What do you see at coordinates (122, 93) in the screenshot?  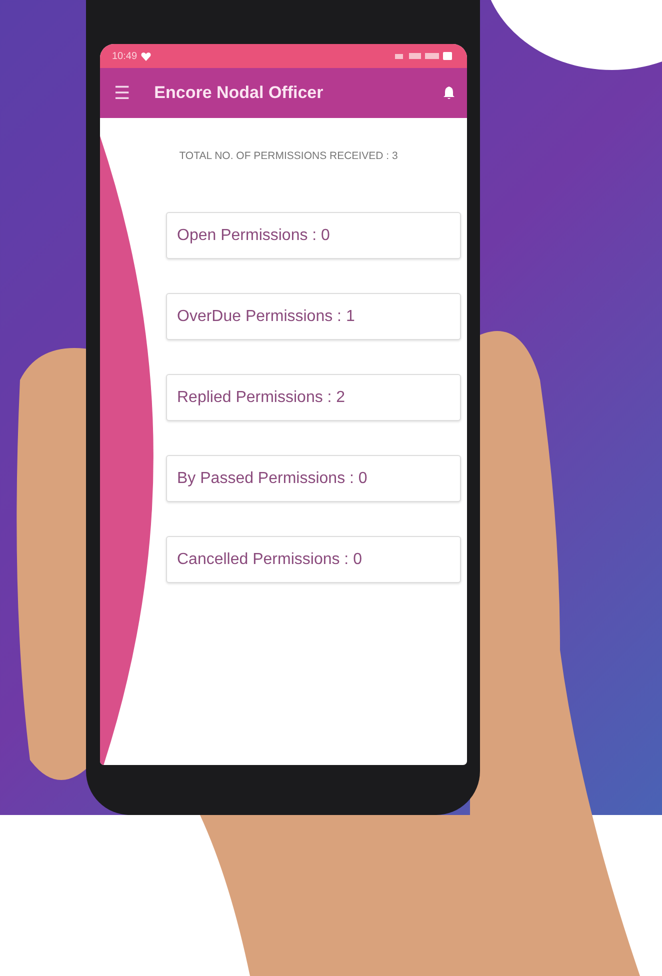 I see `menu-button: ☰` at bounding box center [122, 93].